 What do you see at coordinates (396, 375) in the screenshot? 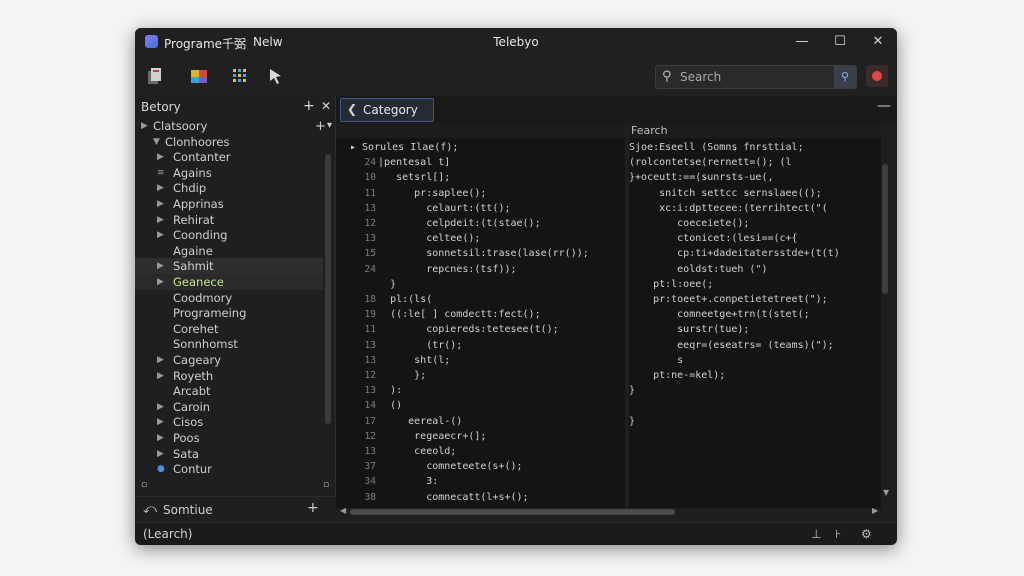
I see `code-line: };` at bounding box center [396, 375].